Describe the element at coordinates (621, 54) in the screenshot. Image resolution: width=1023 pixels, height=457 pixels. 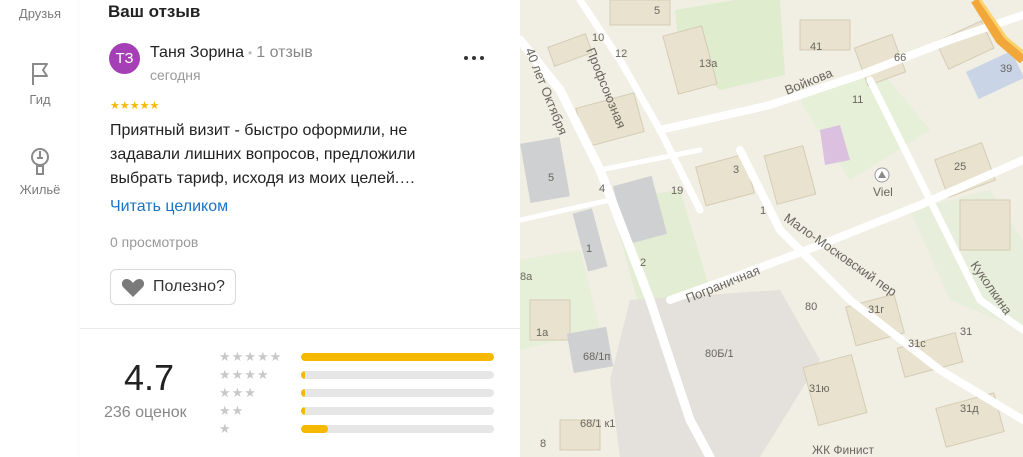
I see `map-number-label: 12` at that location.